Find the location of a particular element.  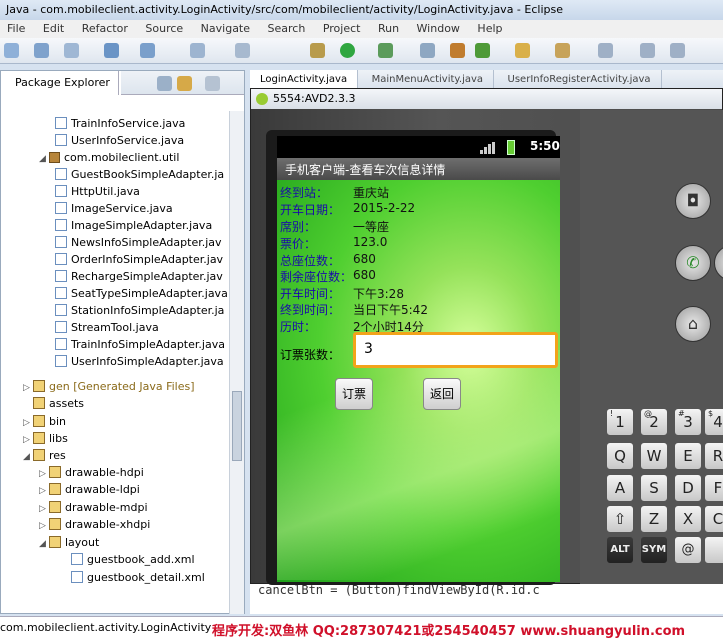

ticket-count-input: 3 is located at coordinates (455, 350).